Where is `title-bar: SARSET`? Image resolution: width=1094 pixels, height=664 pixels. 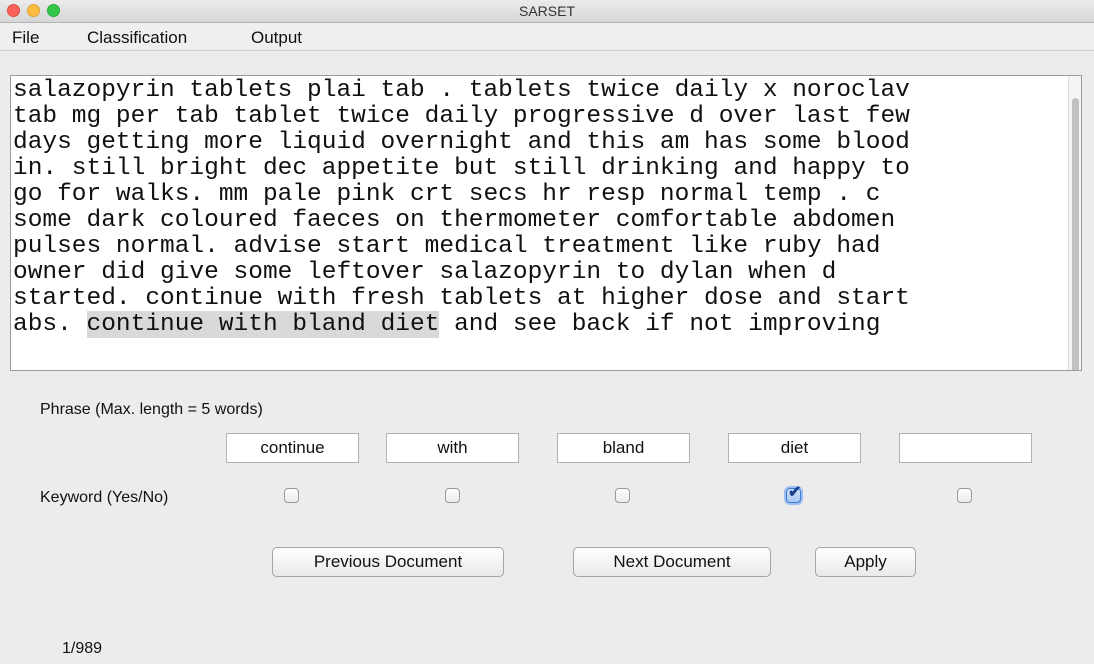 title-bar: SARSET is located at coordinates (547, 11).